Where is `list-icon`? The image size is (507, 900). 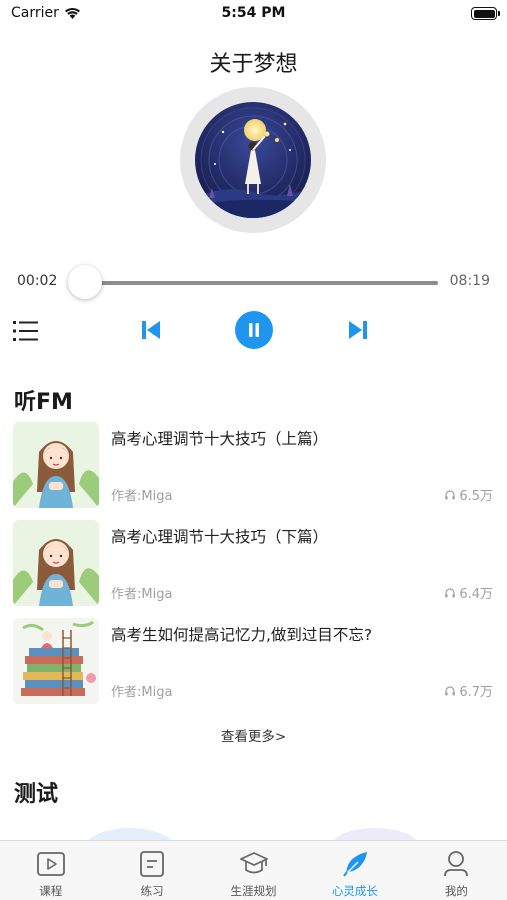 list-icon is located at coordinates (25, 331).